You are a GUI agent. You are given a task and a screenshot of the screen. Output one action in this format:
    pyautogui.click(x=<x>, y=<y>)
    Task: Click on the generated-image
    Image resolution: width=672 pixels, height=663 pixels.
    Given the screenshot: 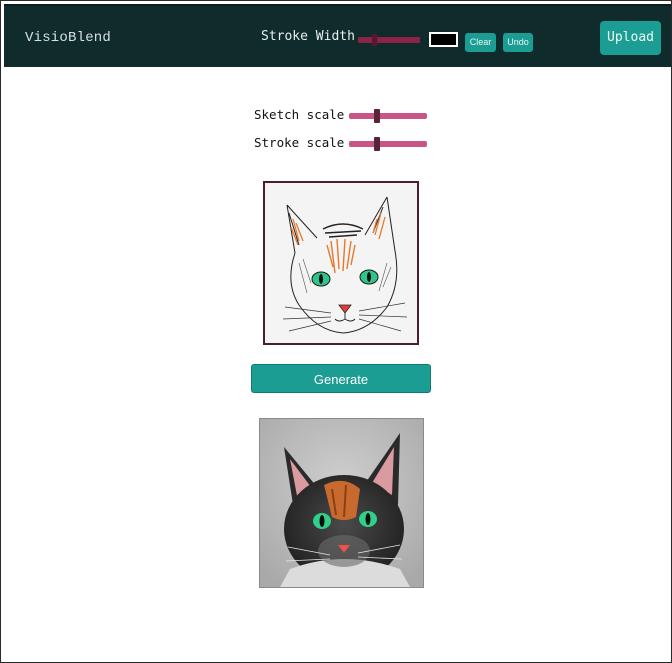 What is the action you would take?
    pyautogui.click(x=341, y=503)
    